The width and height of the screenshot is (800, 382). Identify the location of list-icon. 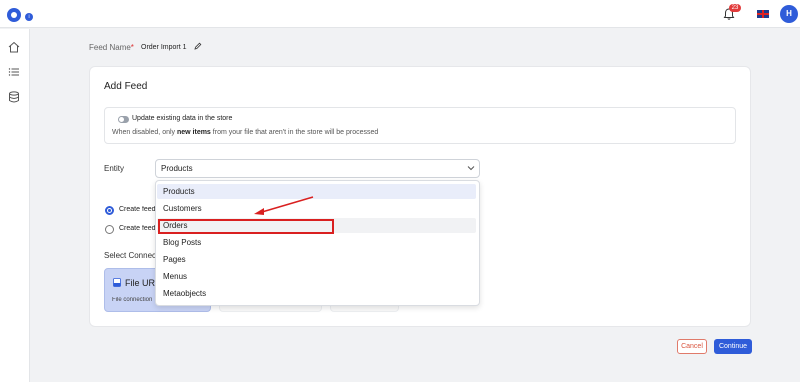
(14, 72).